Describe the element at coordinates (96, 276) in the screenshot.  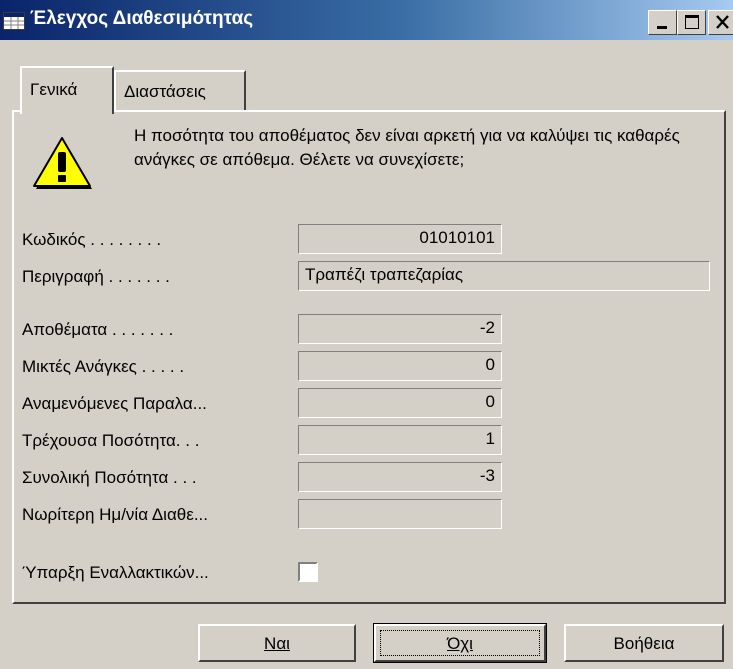
I see `description-label: Περιγραφή . . . . . . .` at that location.